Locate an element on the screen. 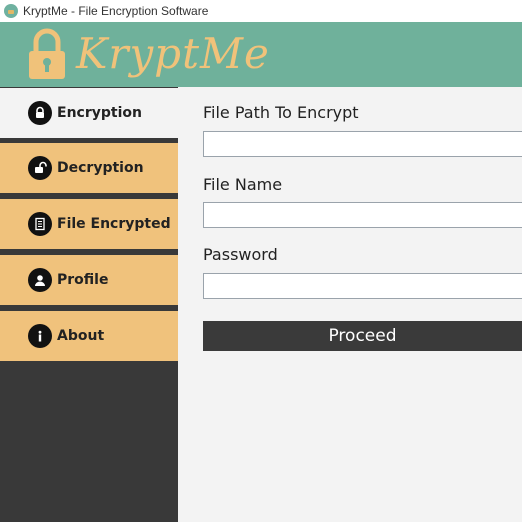  sidebar-item-file-encrypted: File Encrypted is located at coordinates (89, 224).